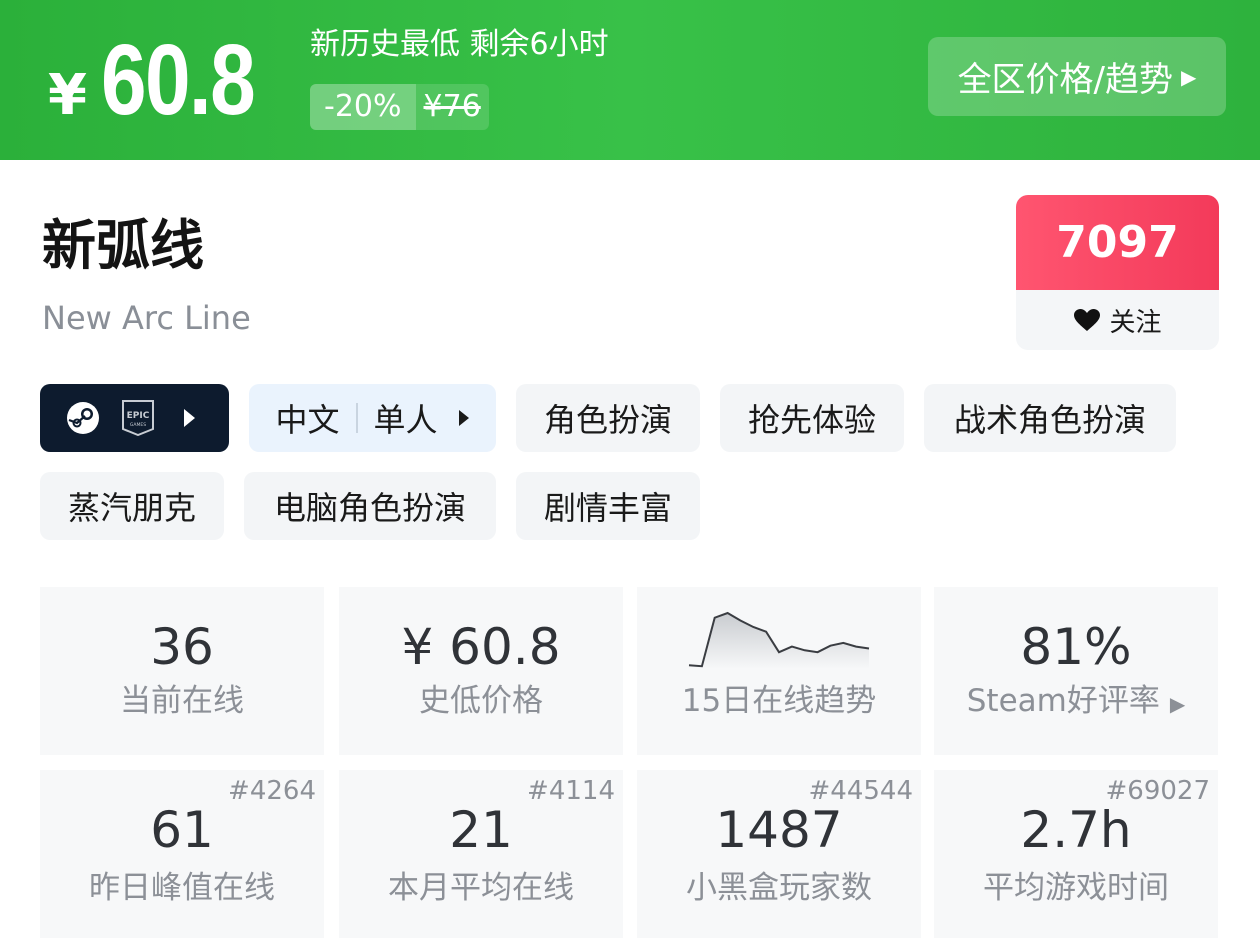  I want to click on heart-icon, so click(1087, 320).